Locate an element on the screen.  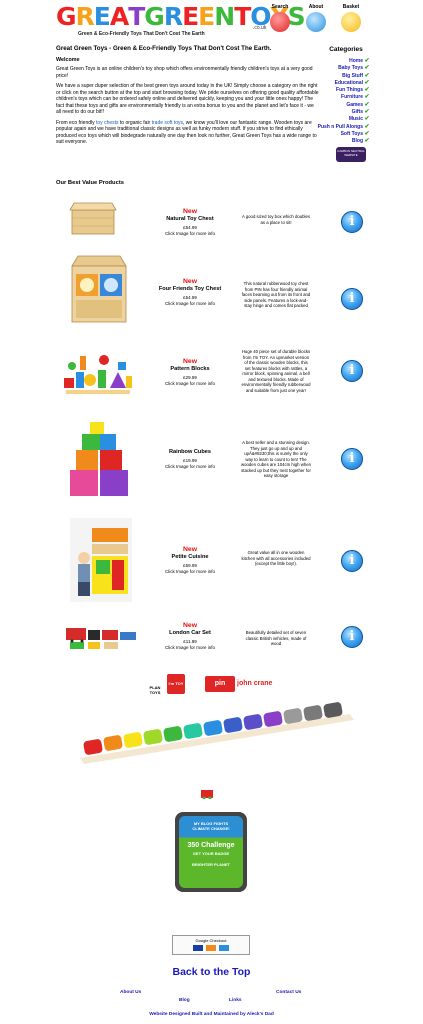
brand-label: I'm TOY is located at coordinates (176, 683).